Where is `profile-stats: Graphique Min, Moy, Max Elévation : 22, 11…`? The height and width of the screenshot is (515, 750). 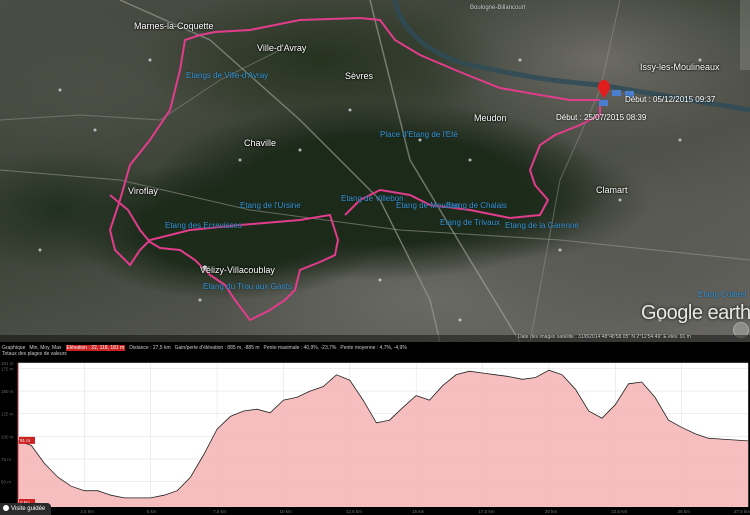
profile-stats: Graphique Min, Moy, Max Elévation : 22, 11… is located at coordinates (375, 351).